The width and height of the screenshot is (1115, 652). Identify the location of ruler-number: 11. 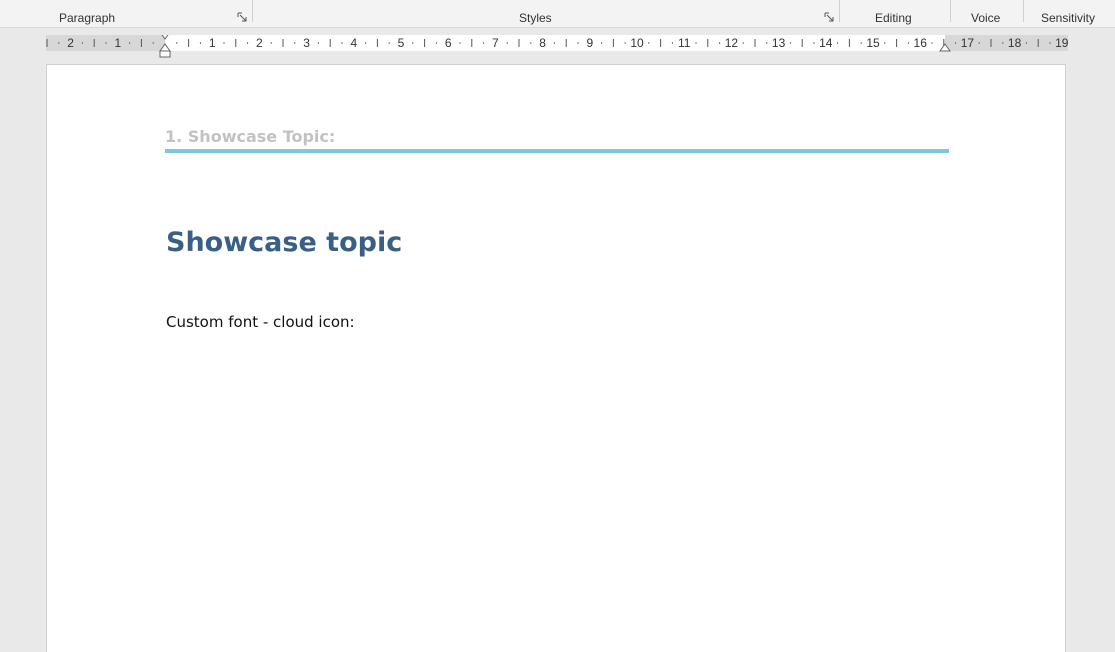
(684, 43).